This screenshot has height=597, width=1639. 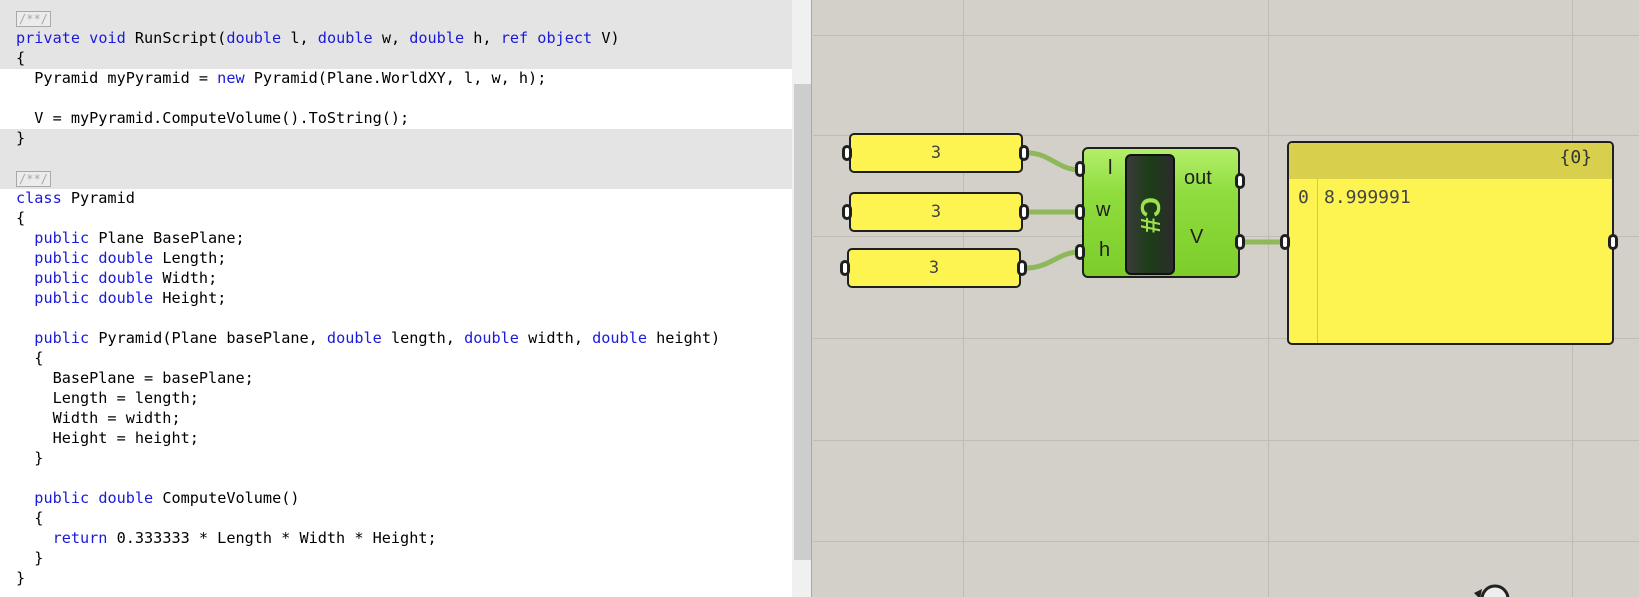 What do you see at coordinates (934, 268) in the screenshot?
I see `number-panel-h: 3` at bounding box center [934, 268].